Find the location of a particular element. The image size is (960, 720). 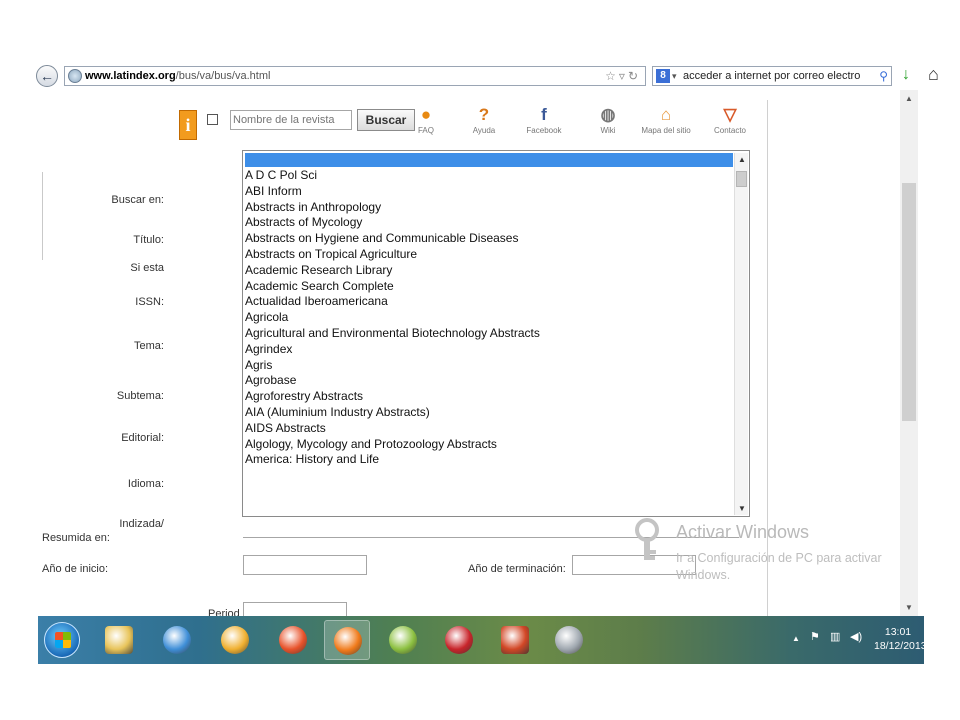

taskbar-paint is located at coordinates (235, 640).